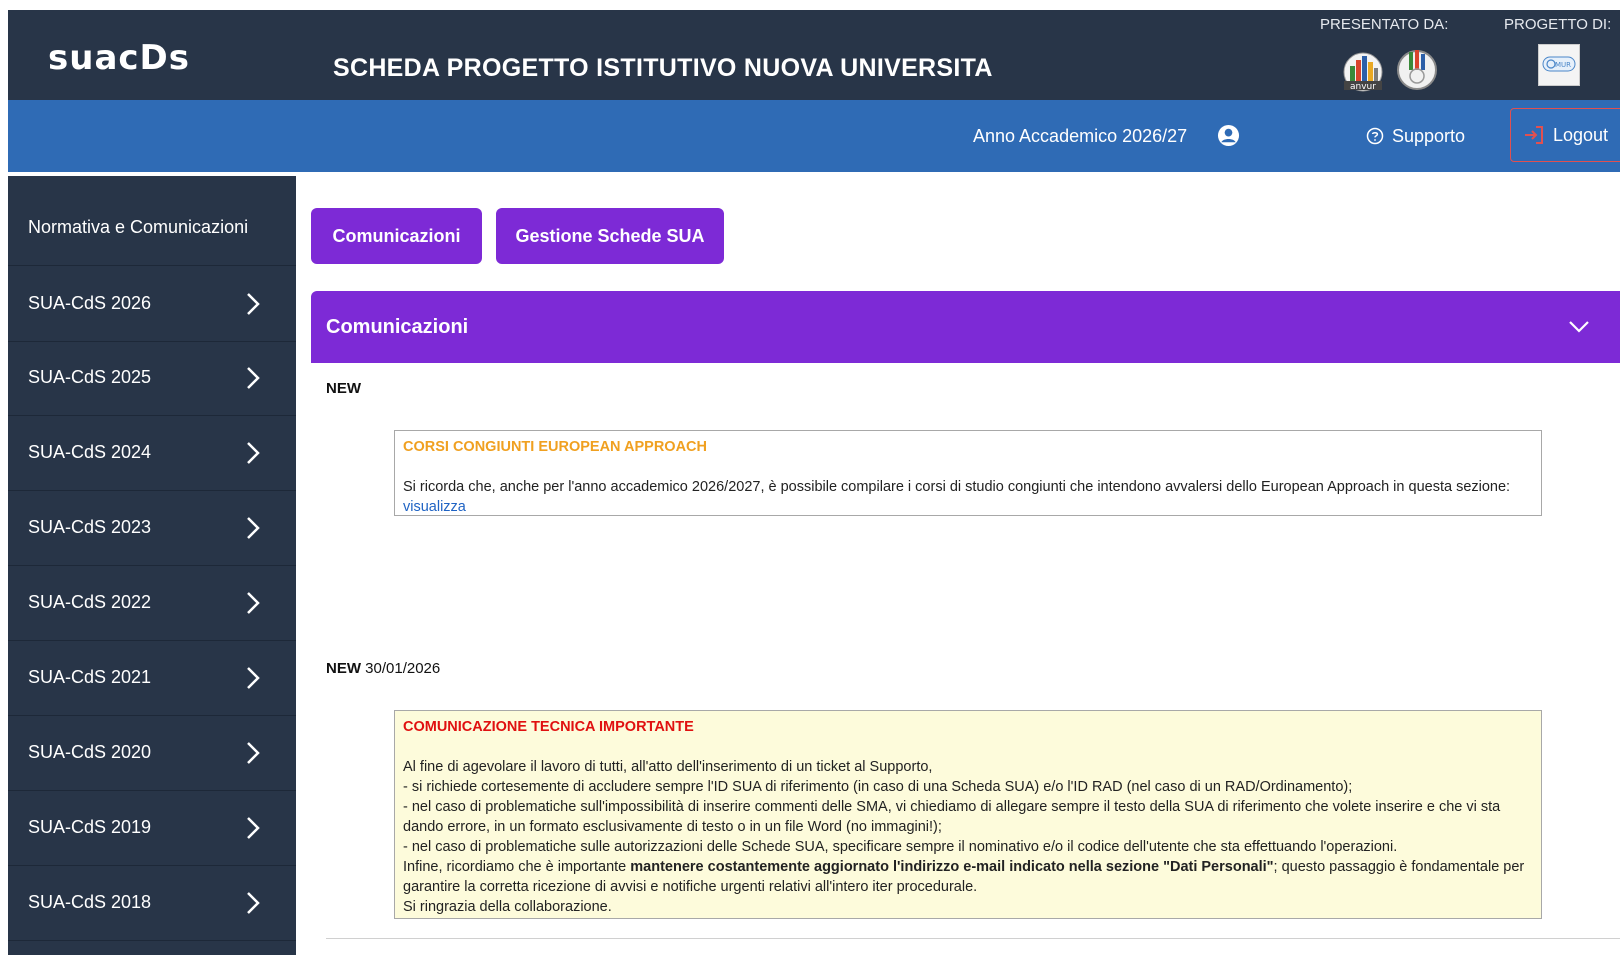 Image resolution: width=1620 pixels, height=955 pixels. Describe the element at coordinates (434, 507) in the screenshot. I see `visualizza-link: visualizza` at that location.